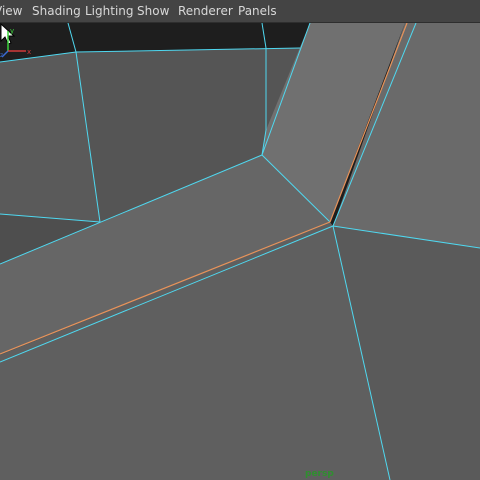 The image size is (480, 480). Describe the element at coordinates (153, 11) in the screenshot. I see `menu-show: Show` at that location.